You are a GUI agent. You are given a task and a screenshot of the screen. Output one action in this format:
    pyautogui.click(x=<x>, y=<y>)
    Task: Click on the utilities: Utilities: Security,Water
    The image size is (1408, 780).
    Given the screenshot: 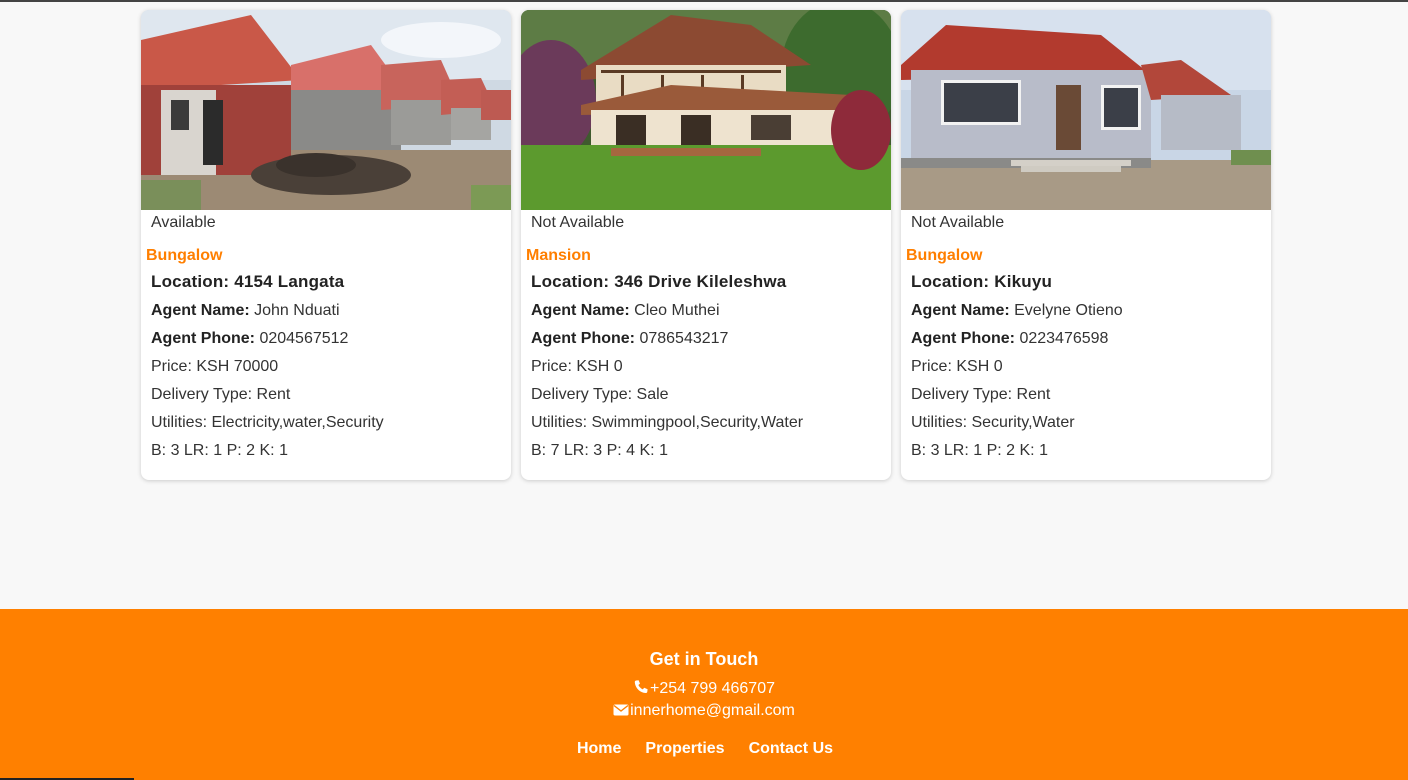 What is the action you would take?
    pyautogui.click(x=993, y=422)
    